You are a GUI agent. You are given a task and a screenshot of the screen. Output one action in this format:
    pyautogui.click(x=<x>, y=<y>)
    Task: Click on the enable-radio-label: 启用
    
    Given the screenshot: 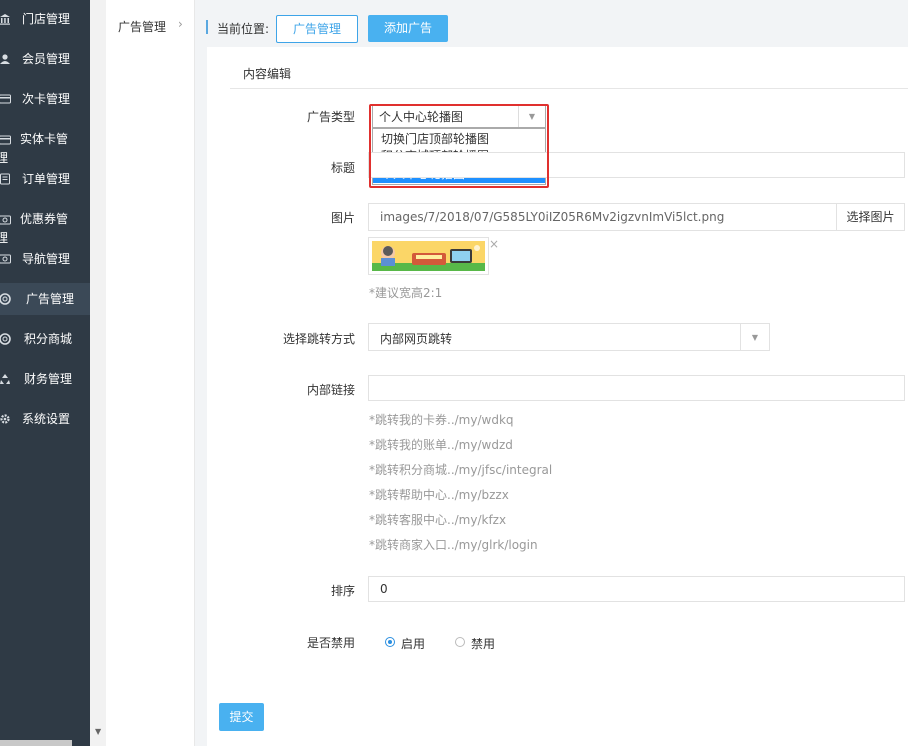 What is the action you would take?
    pyautogui.click(x=413, y=643)
    